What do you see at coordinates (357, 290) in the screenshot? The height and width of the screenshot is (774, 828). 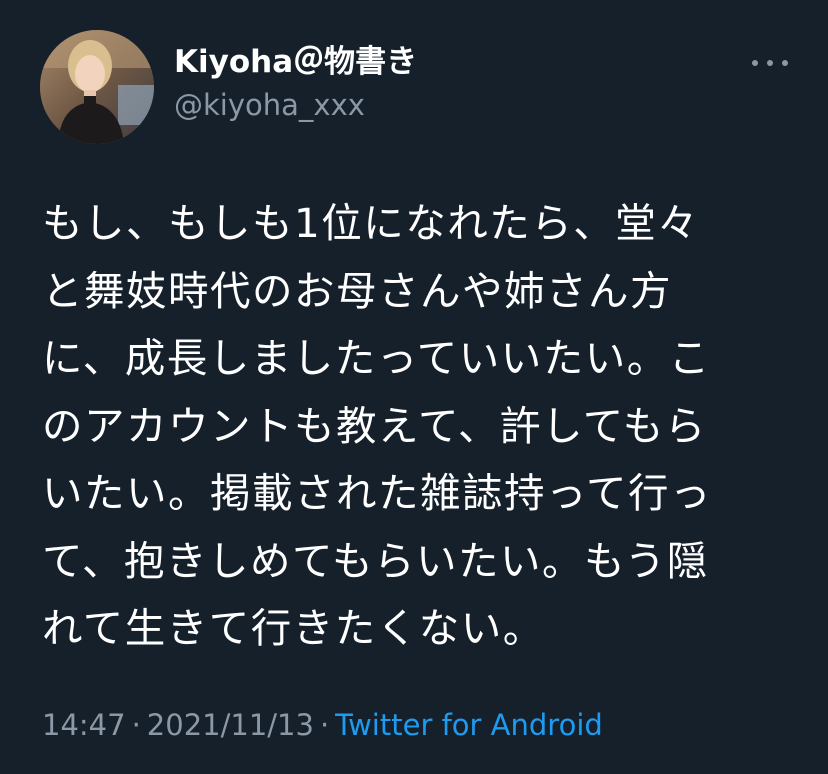 I see `tweet-text-line: と舞妓時代のお母さんや姉さん方` at bounding box center [357, 290].